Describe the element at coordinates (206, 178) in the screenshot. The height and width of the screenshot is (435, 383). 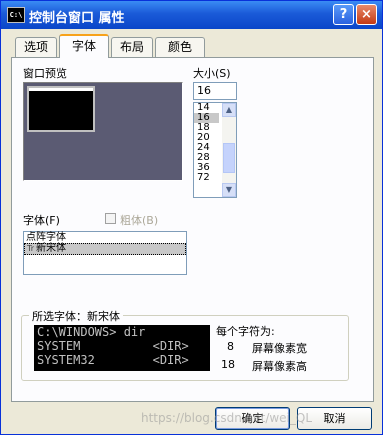
I see `size-option: 72` at that location.